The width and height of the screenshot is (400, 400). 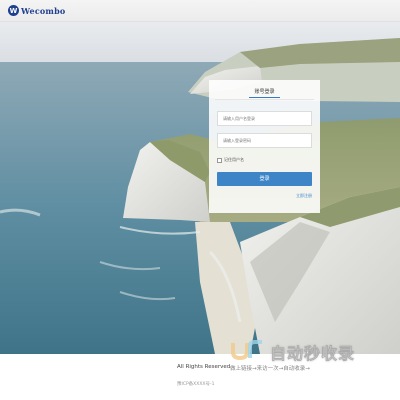 What do you see at coordinates (264, 91) in the screenshot?
I see `tab-account-login: 账号登录` at bounding box center [264, 91].